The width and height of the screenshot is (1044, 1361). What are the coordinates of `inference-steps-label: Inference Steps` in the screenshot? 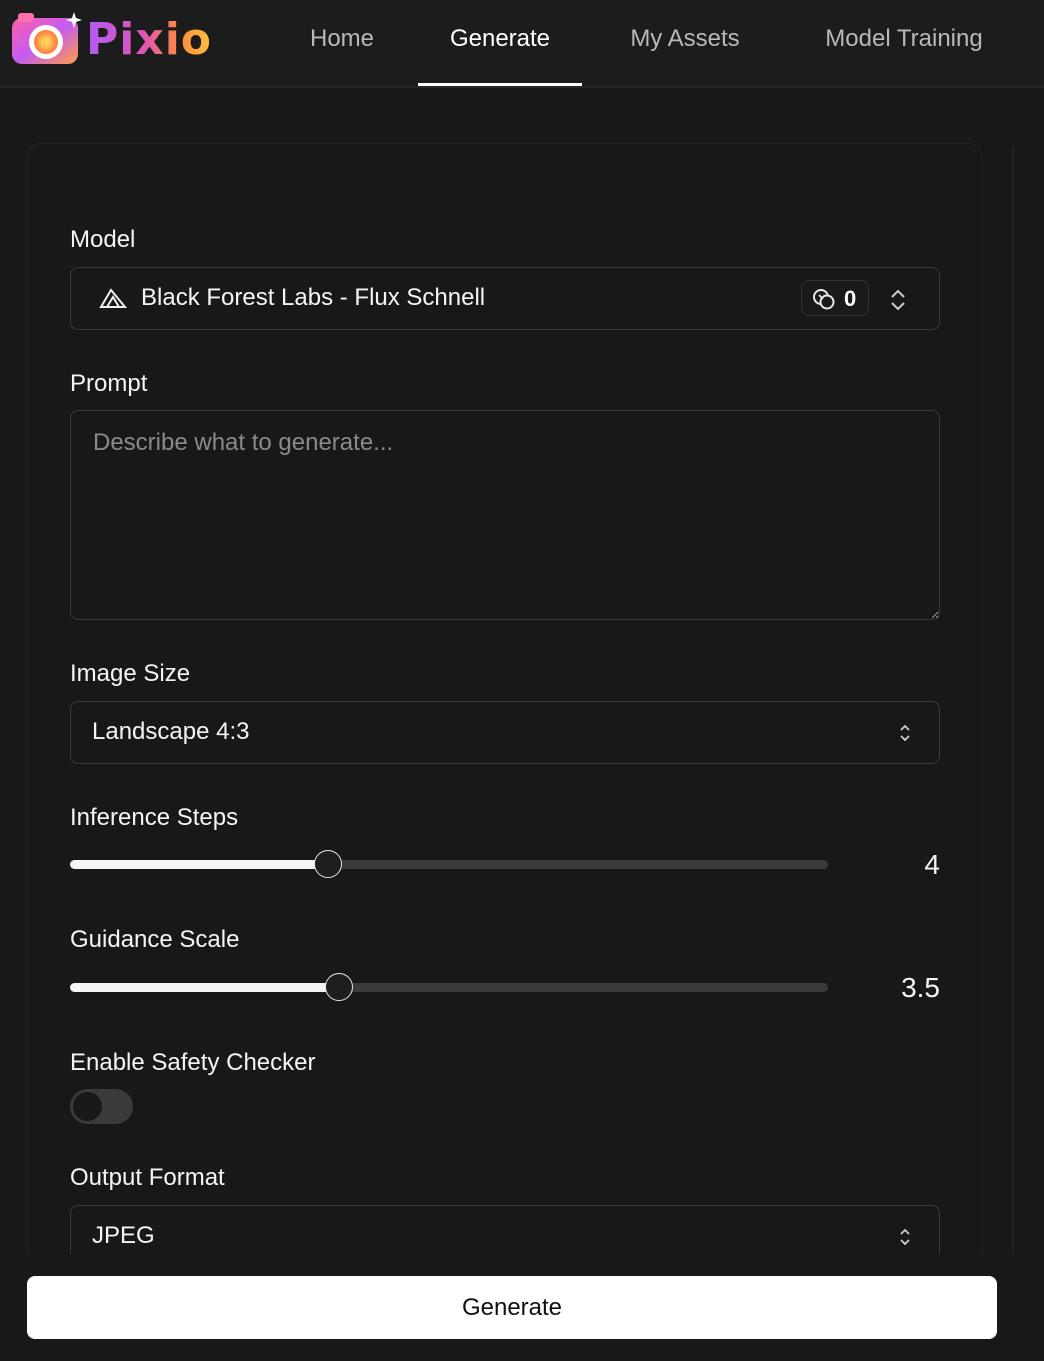 It's located at (154, 817).